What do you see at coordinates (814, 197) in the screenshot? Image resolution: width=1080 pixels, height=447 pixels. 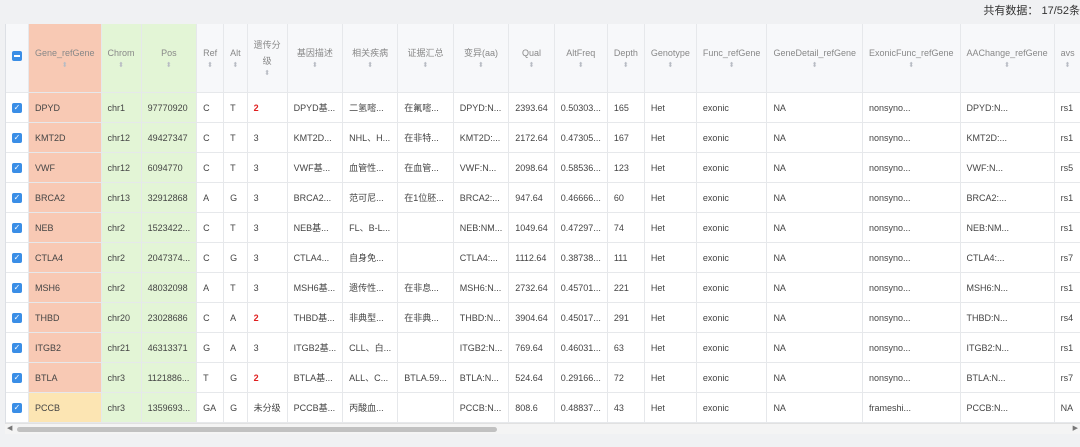 I see `cell-gdetail: NA` at bounding box center [814, 197].